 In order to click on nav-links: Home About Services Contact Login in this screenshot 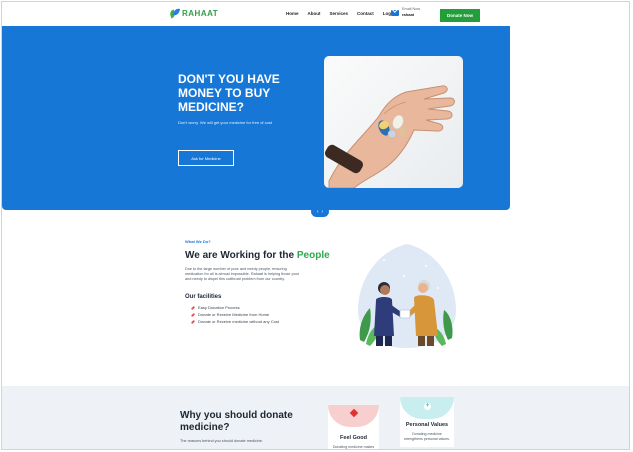, I will do `click(340, 13)`.